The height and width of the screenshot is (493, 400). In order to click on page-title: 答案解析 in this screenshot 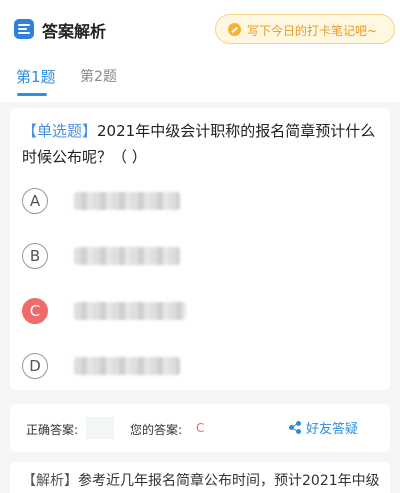, I will do `click(74, 31)`.